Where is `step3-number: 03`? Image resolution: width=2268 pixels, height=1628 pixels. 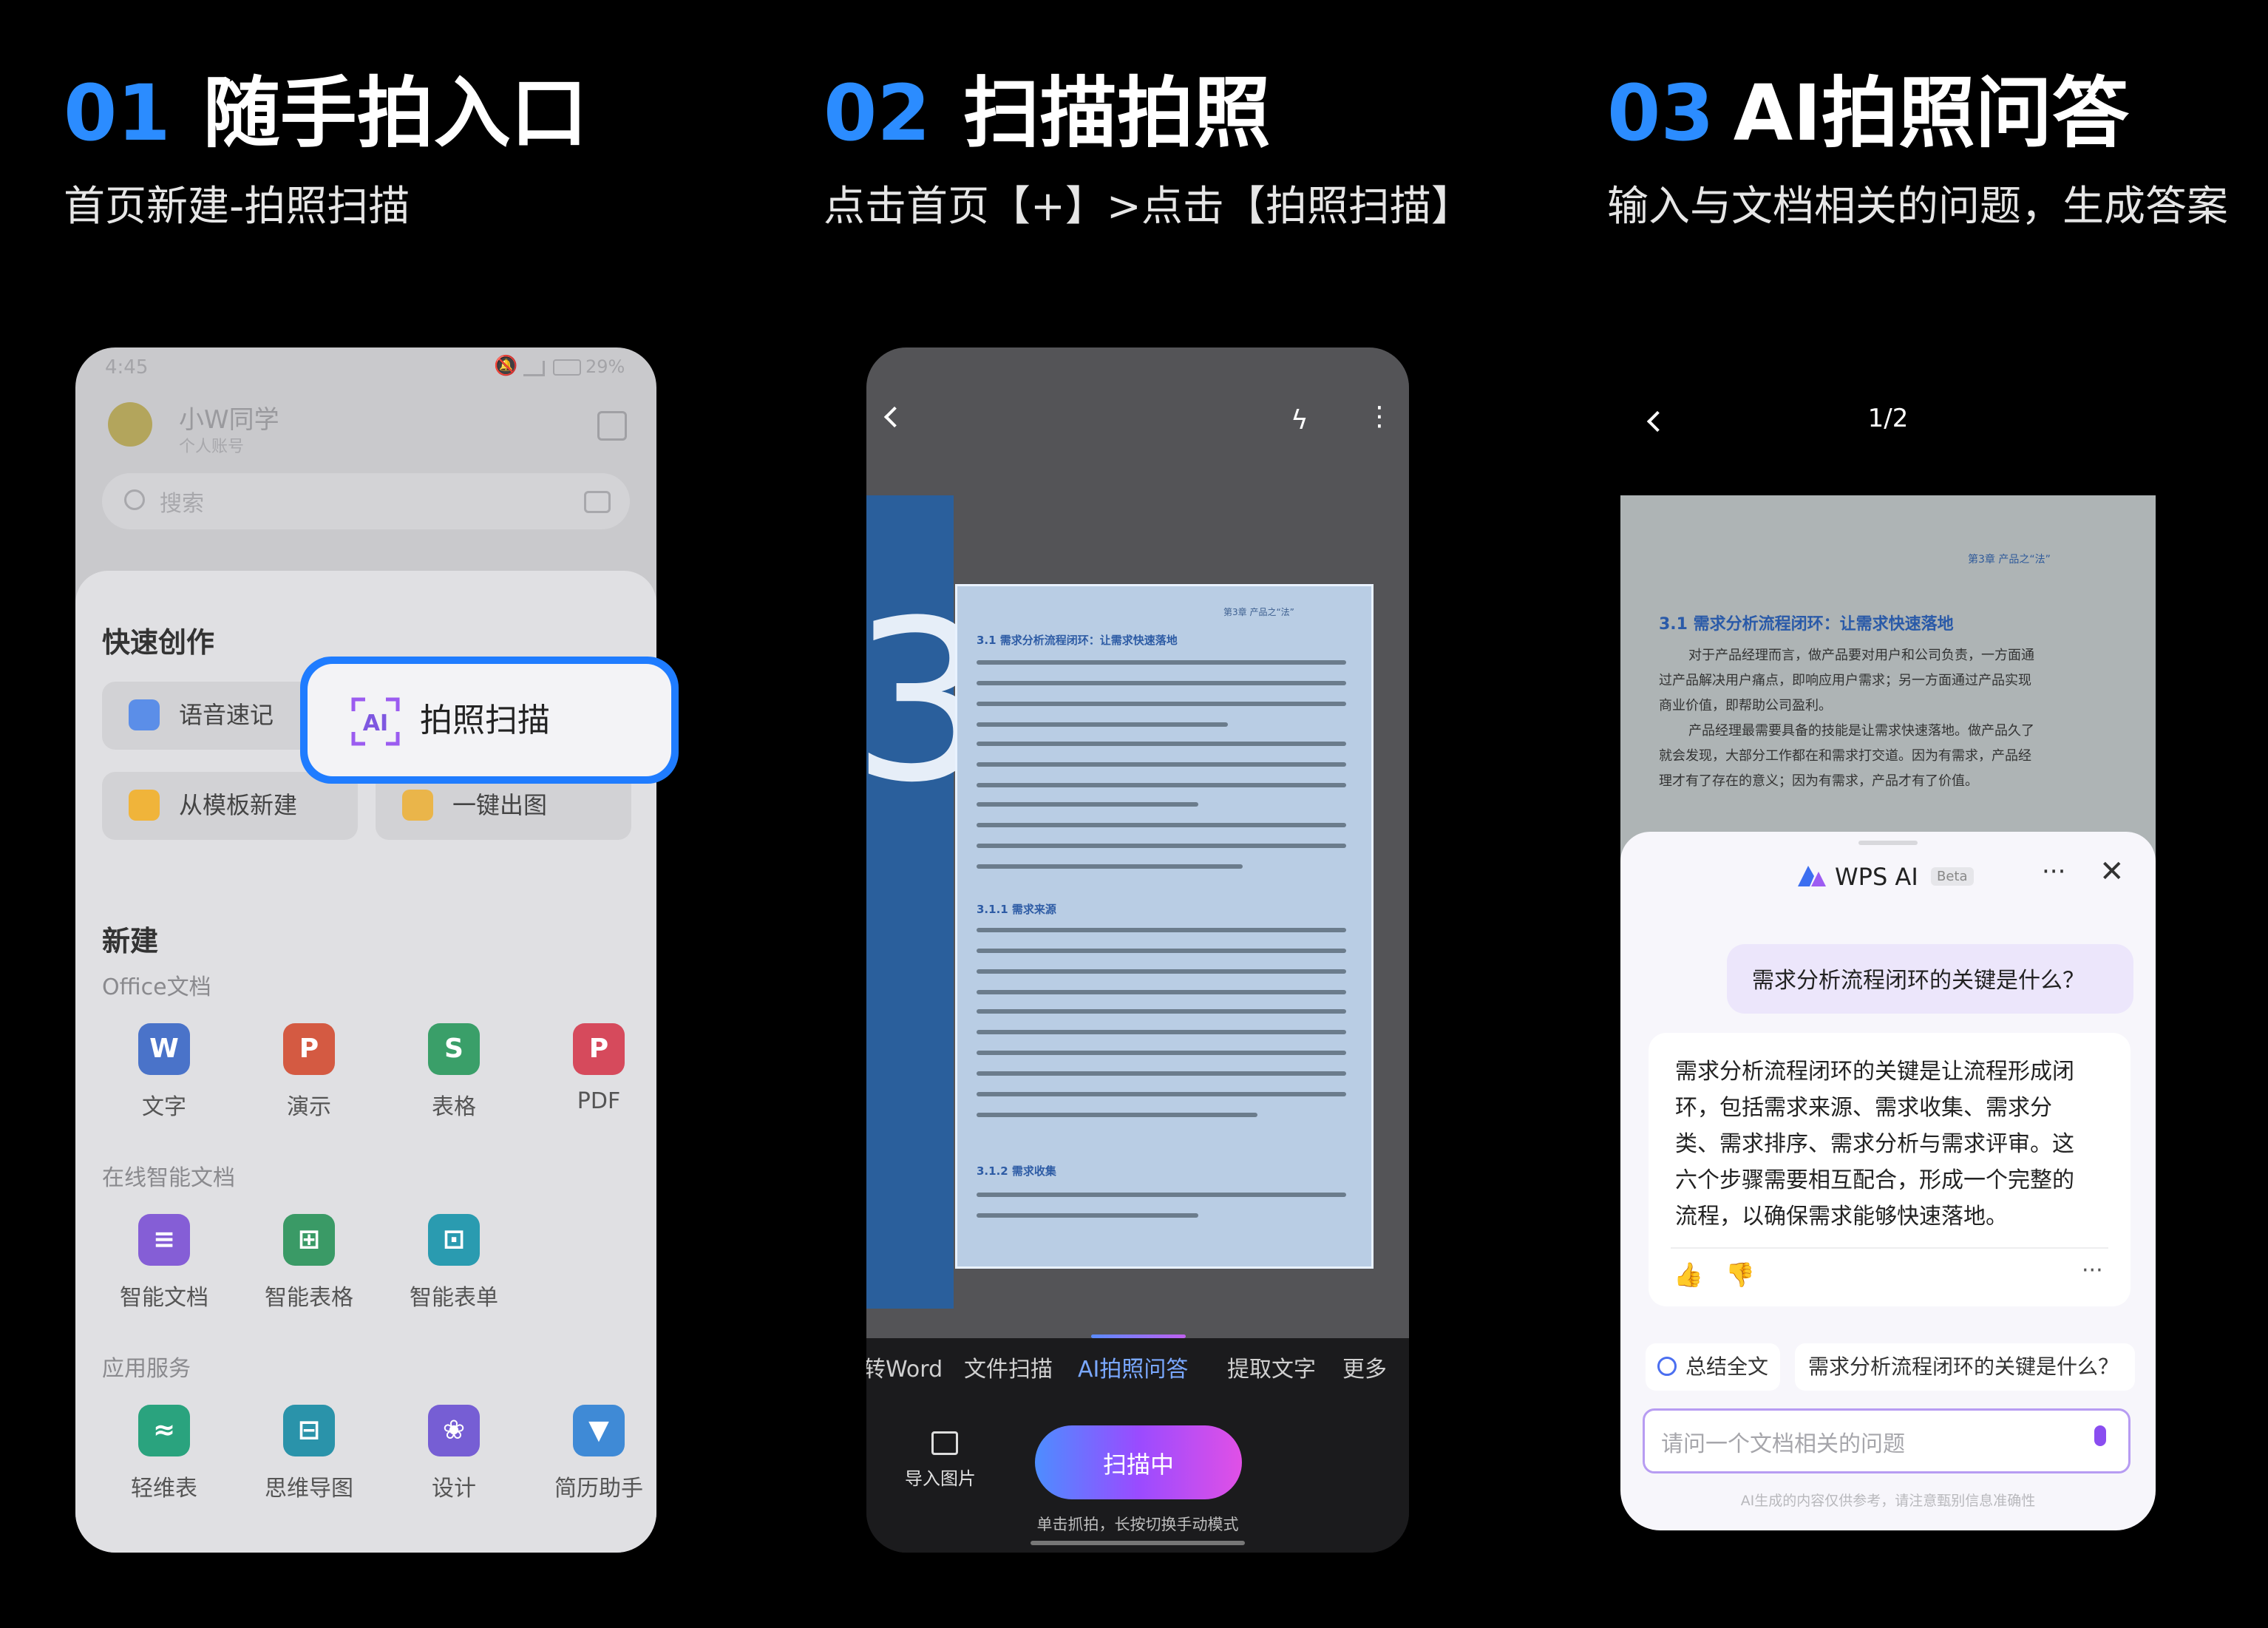
step3-number: 03 is located at coordinates (1661, 113).